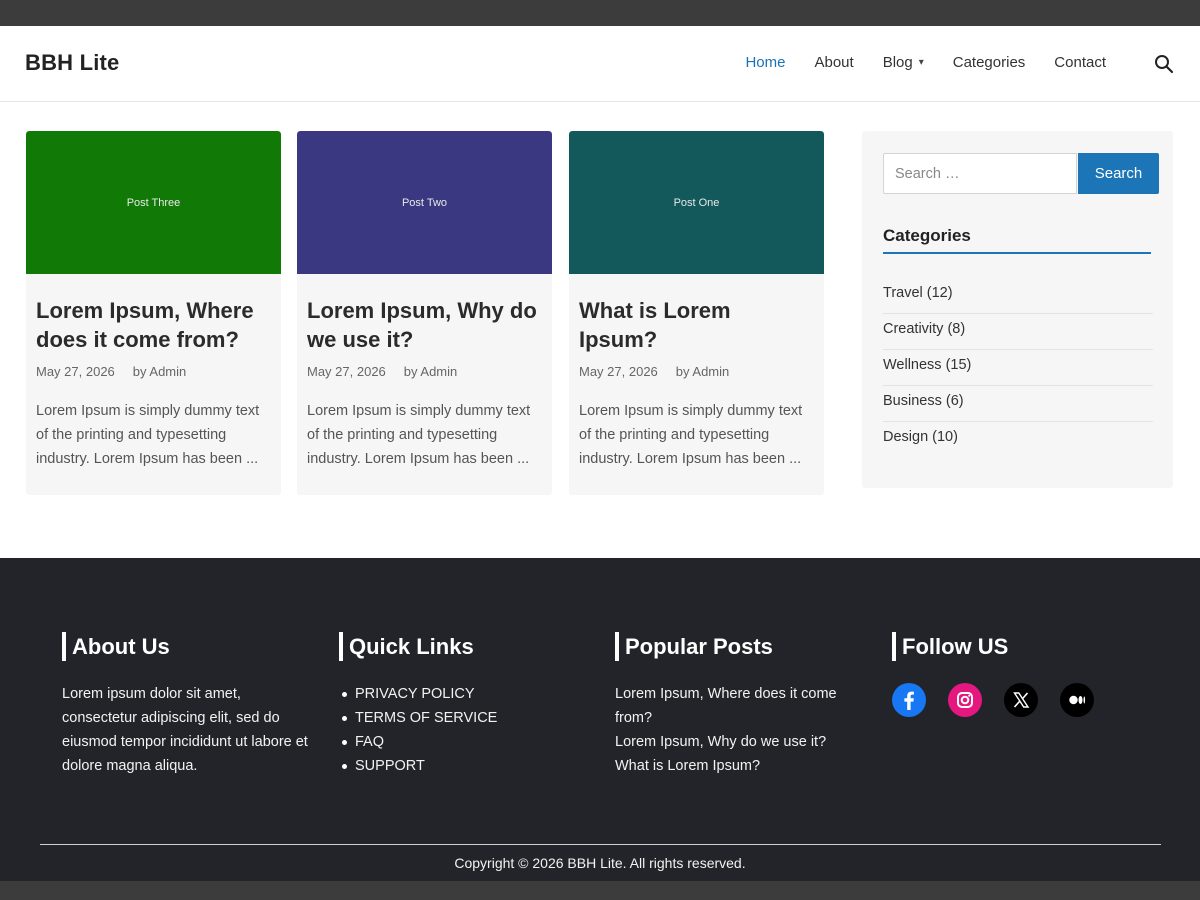  Describe the element at coordinates (600, 890) in the screenshot. I see `browser-bottom-strip` at that location.